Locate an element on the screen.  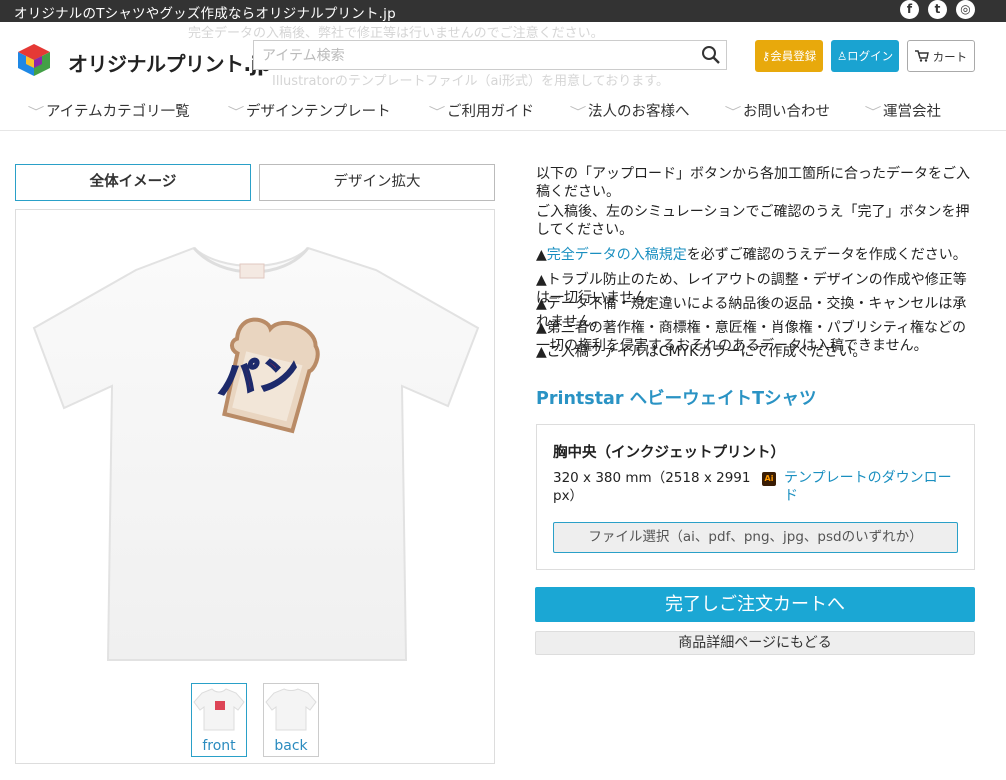
template-download-link: テンプレートのダウンロード is located at coordinates (874, 487).